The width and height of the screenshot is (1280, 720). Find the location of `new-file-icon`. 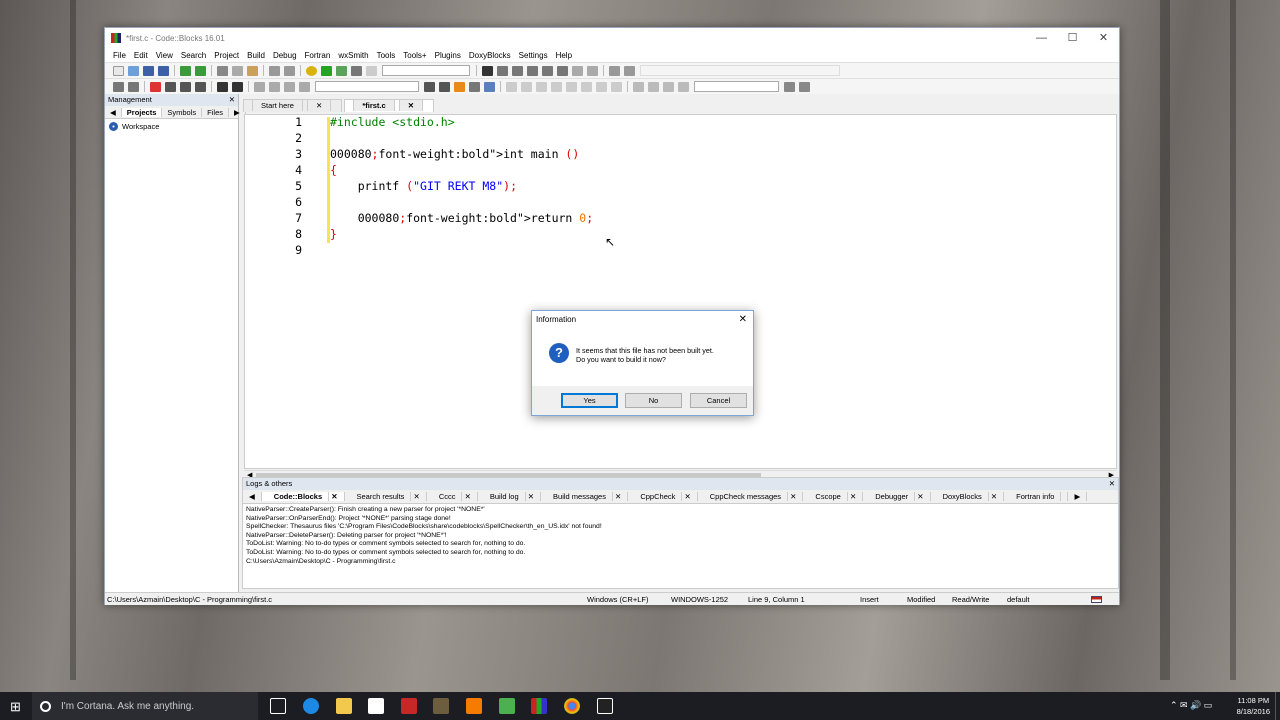

new-file-icon is located at coordinates (118, 70).